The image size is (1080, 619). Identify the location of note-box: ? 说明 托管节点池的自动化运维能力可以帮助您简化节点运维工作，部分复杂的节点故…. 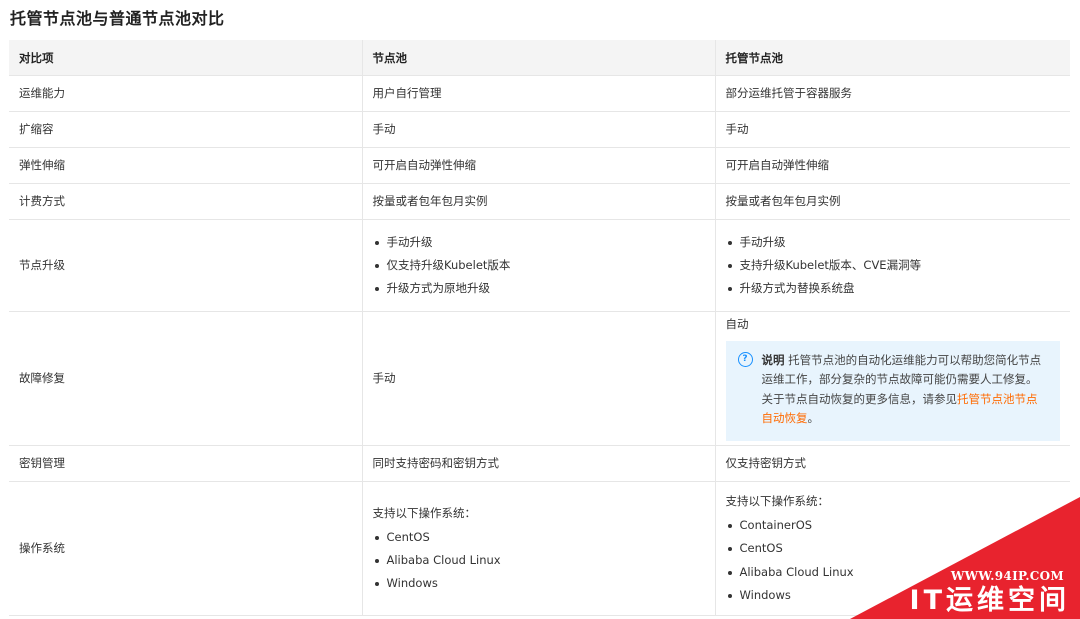
(892, 390).